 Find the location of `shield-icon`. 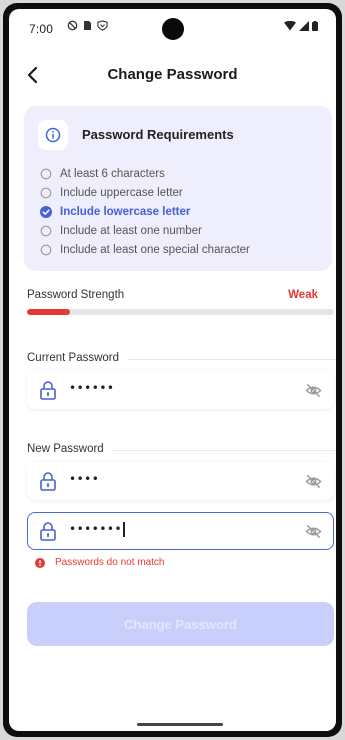

shield-icon is located at coordinates (102, 25).